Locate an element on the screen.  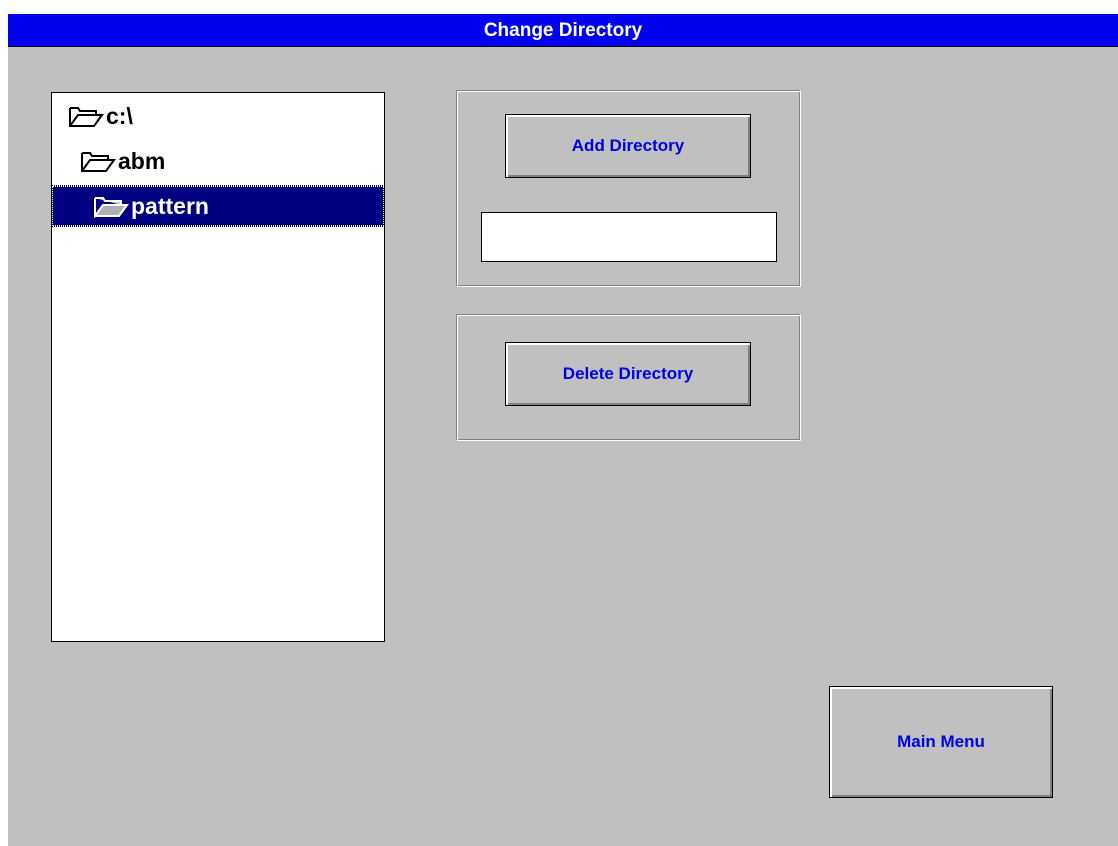
tree-item-label: pattern is located at coordinates (170, 205).